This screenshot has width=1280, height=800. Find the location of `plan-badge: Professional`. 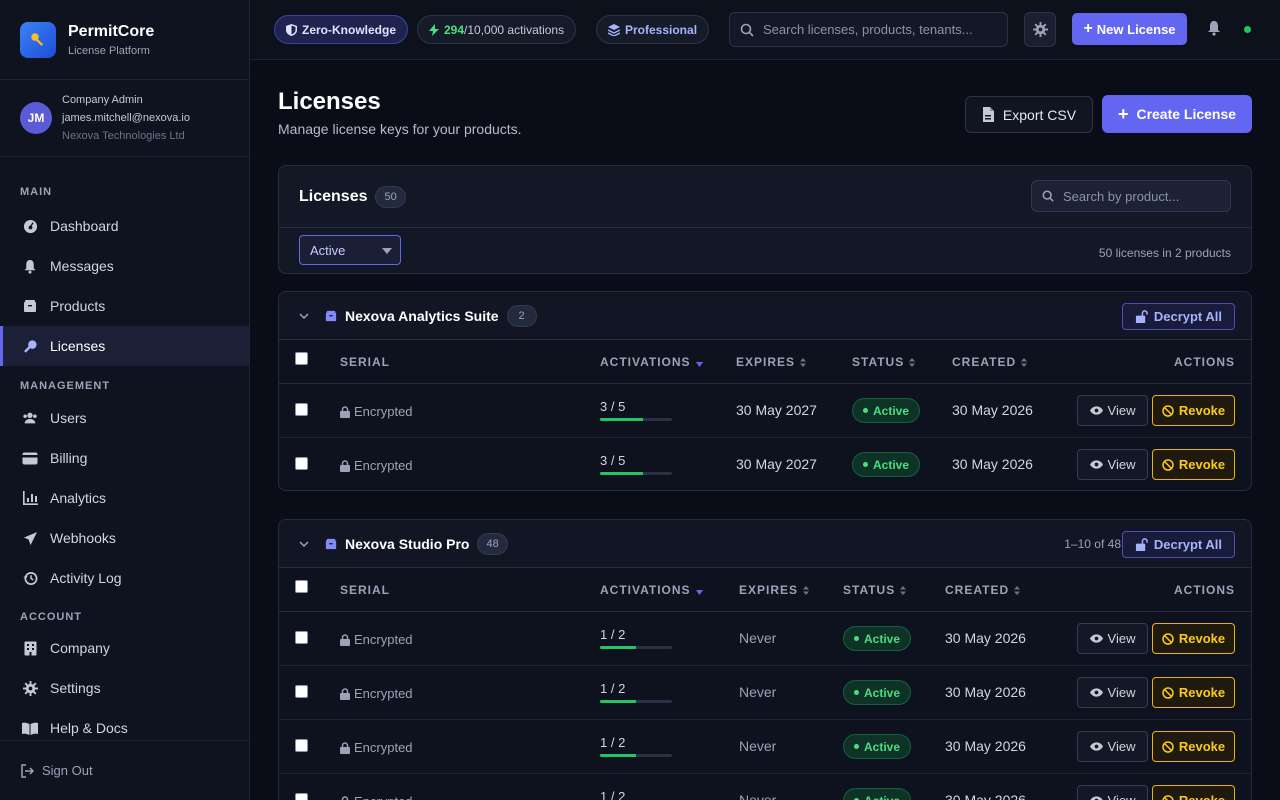

plan-badge: Professional is located at coordinates (653, 29).